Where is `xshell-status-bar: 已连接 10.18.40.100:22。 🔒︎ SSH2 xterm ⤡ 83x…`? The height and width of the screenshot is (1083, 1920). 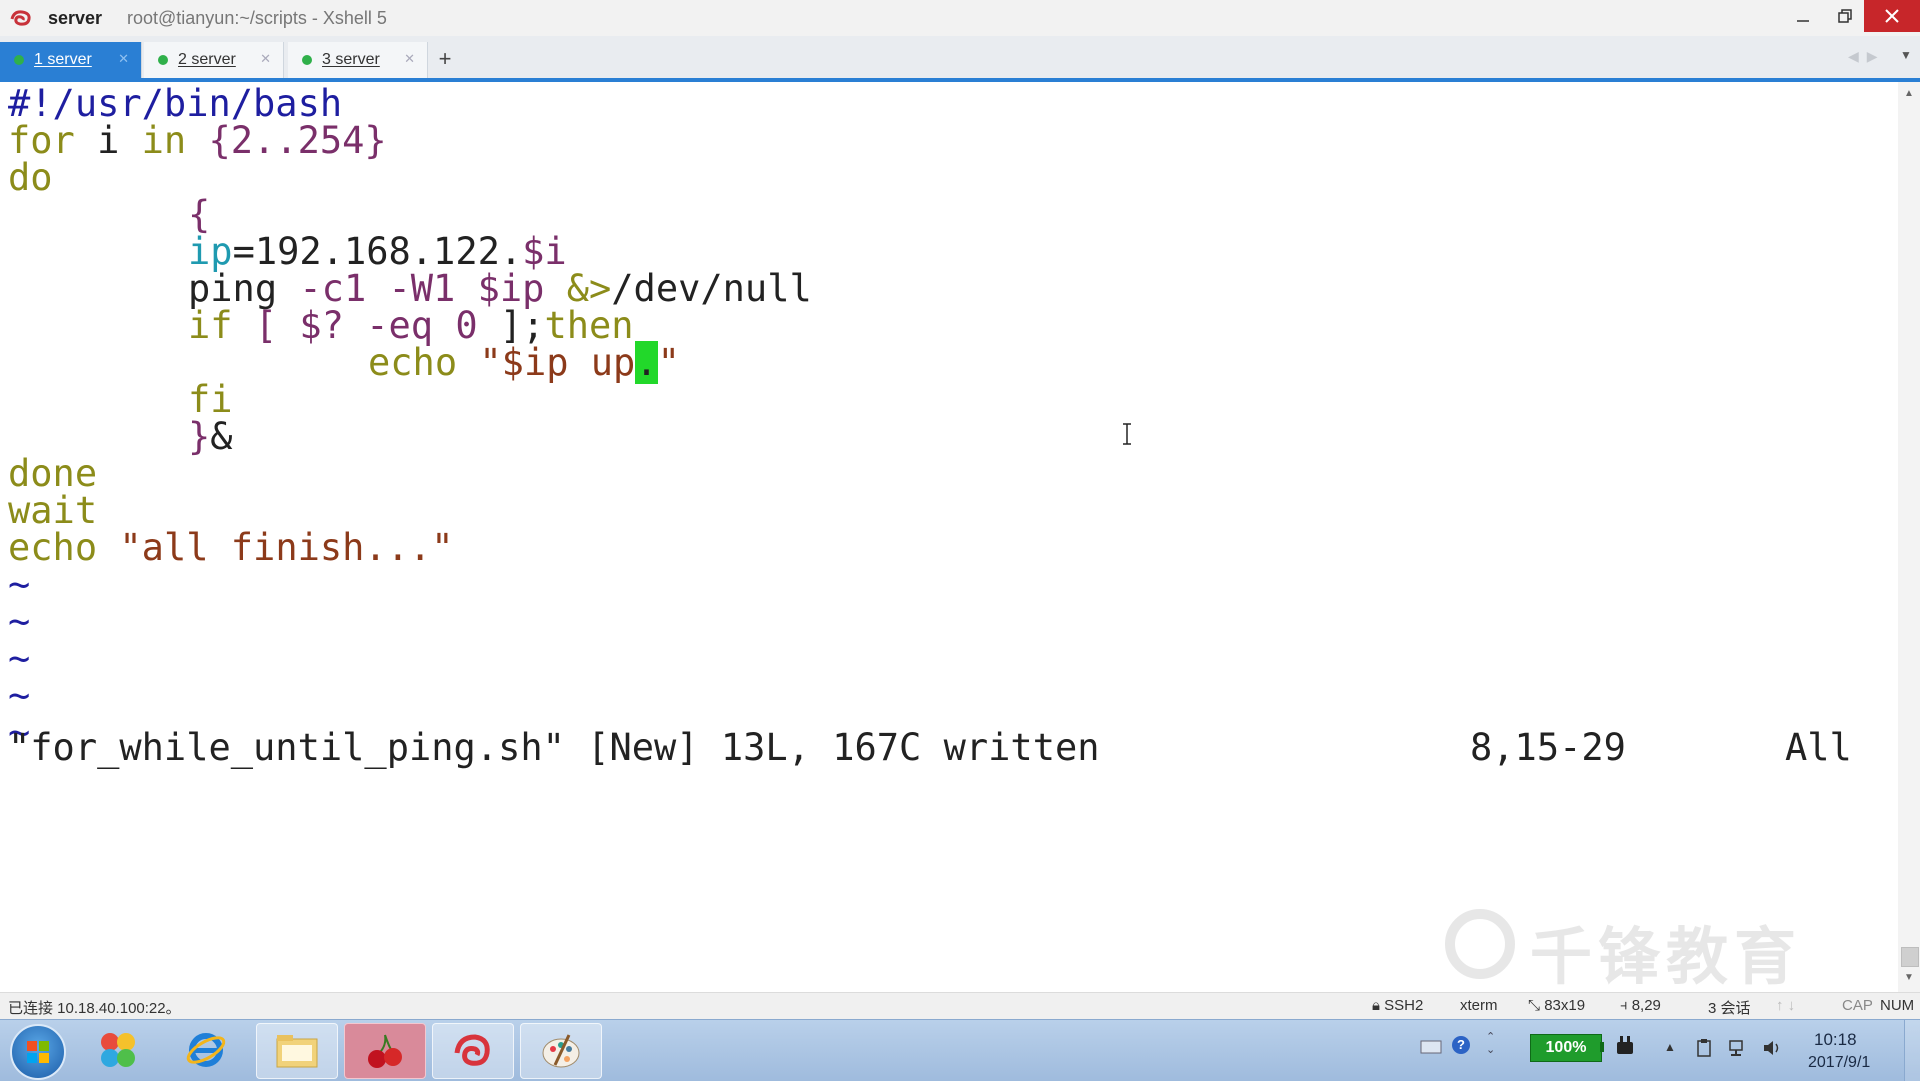
xshell-status-bar: 已连接 10.18.40.100:22。 🔒︎ SSH2 xterm ⤡ 83x… is located at coordinates (960, 1005).